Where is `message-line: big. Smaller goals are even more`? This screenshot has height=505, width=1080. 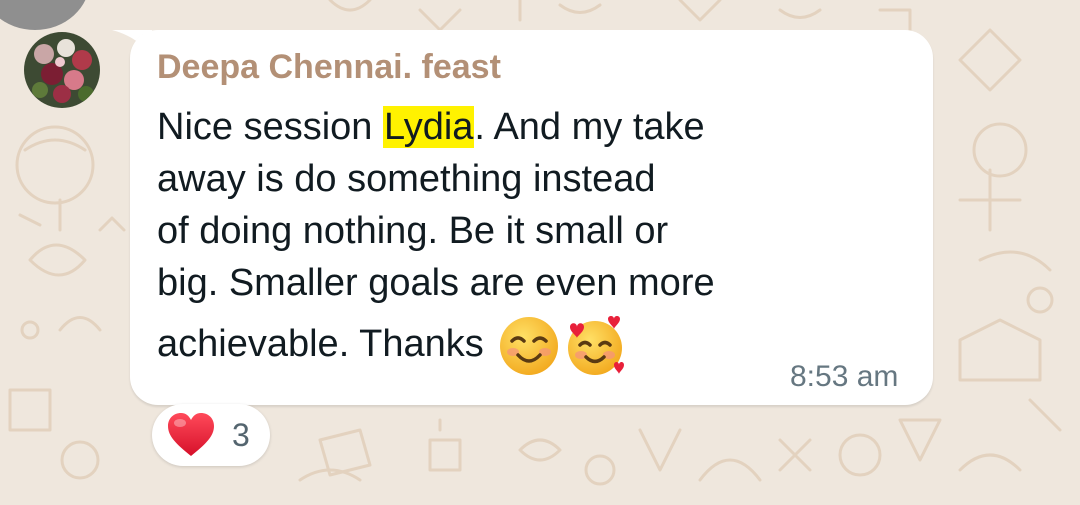 message-line: big. Smaller goals are even more is located at coordinates (436, 283).